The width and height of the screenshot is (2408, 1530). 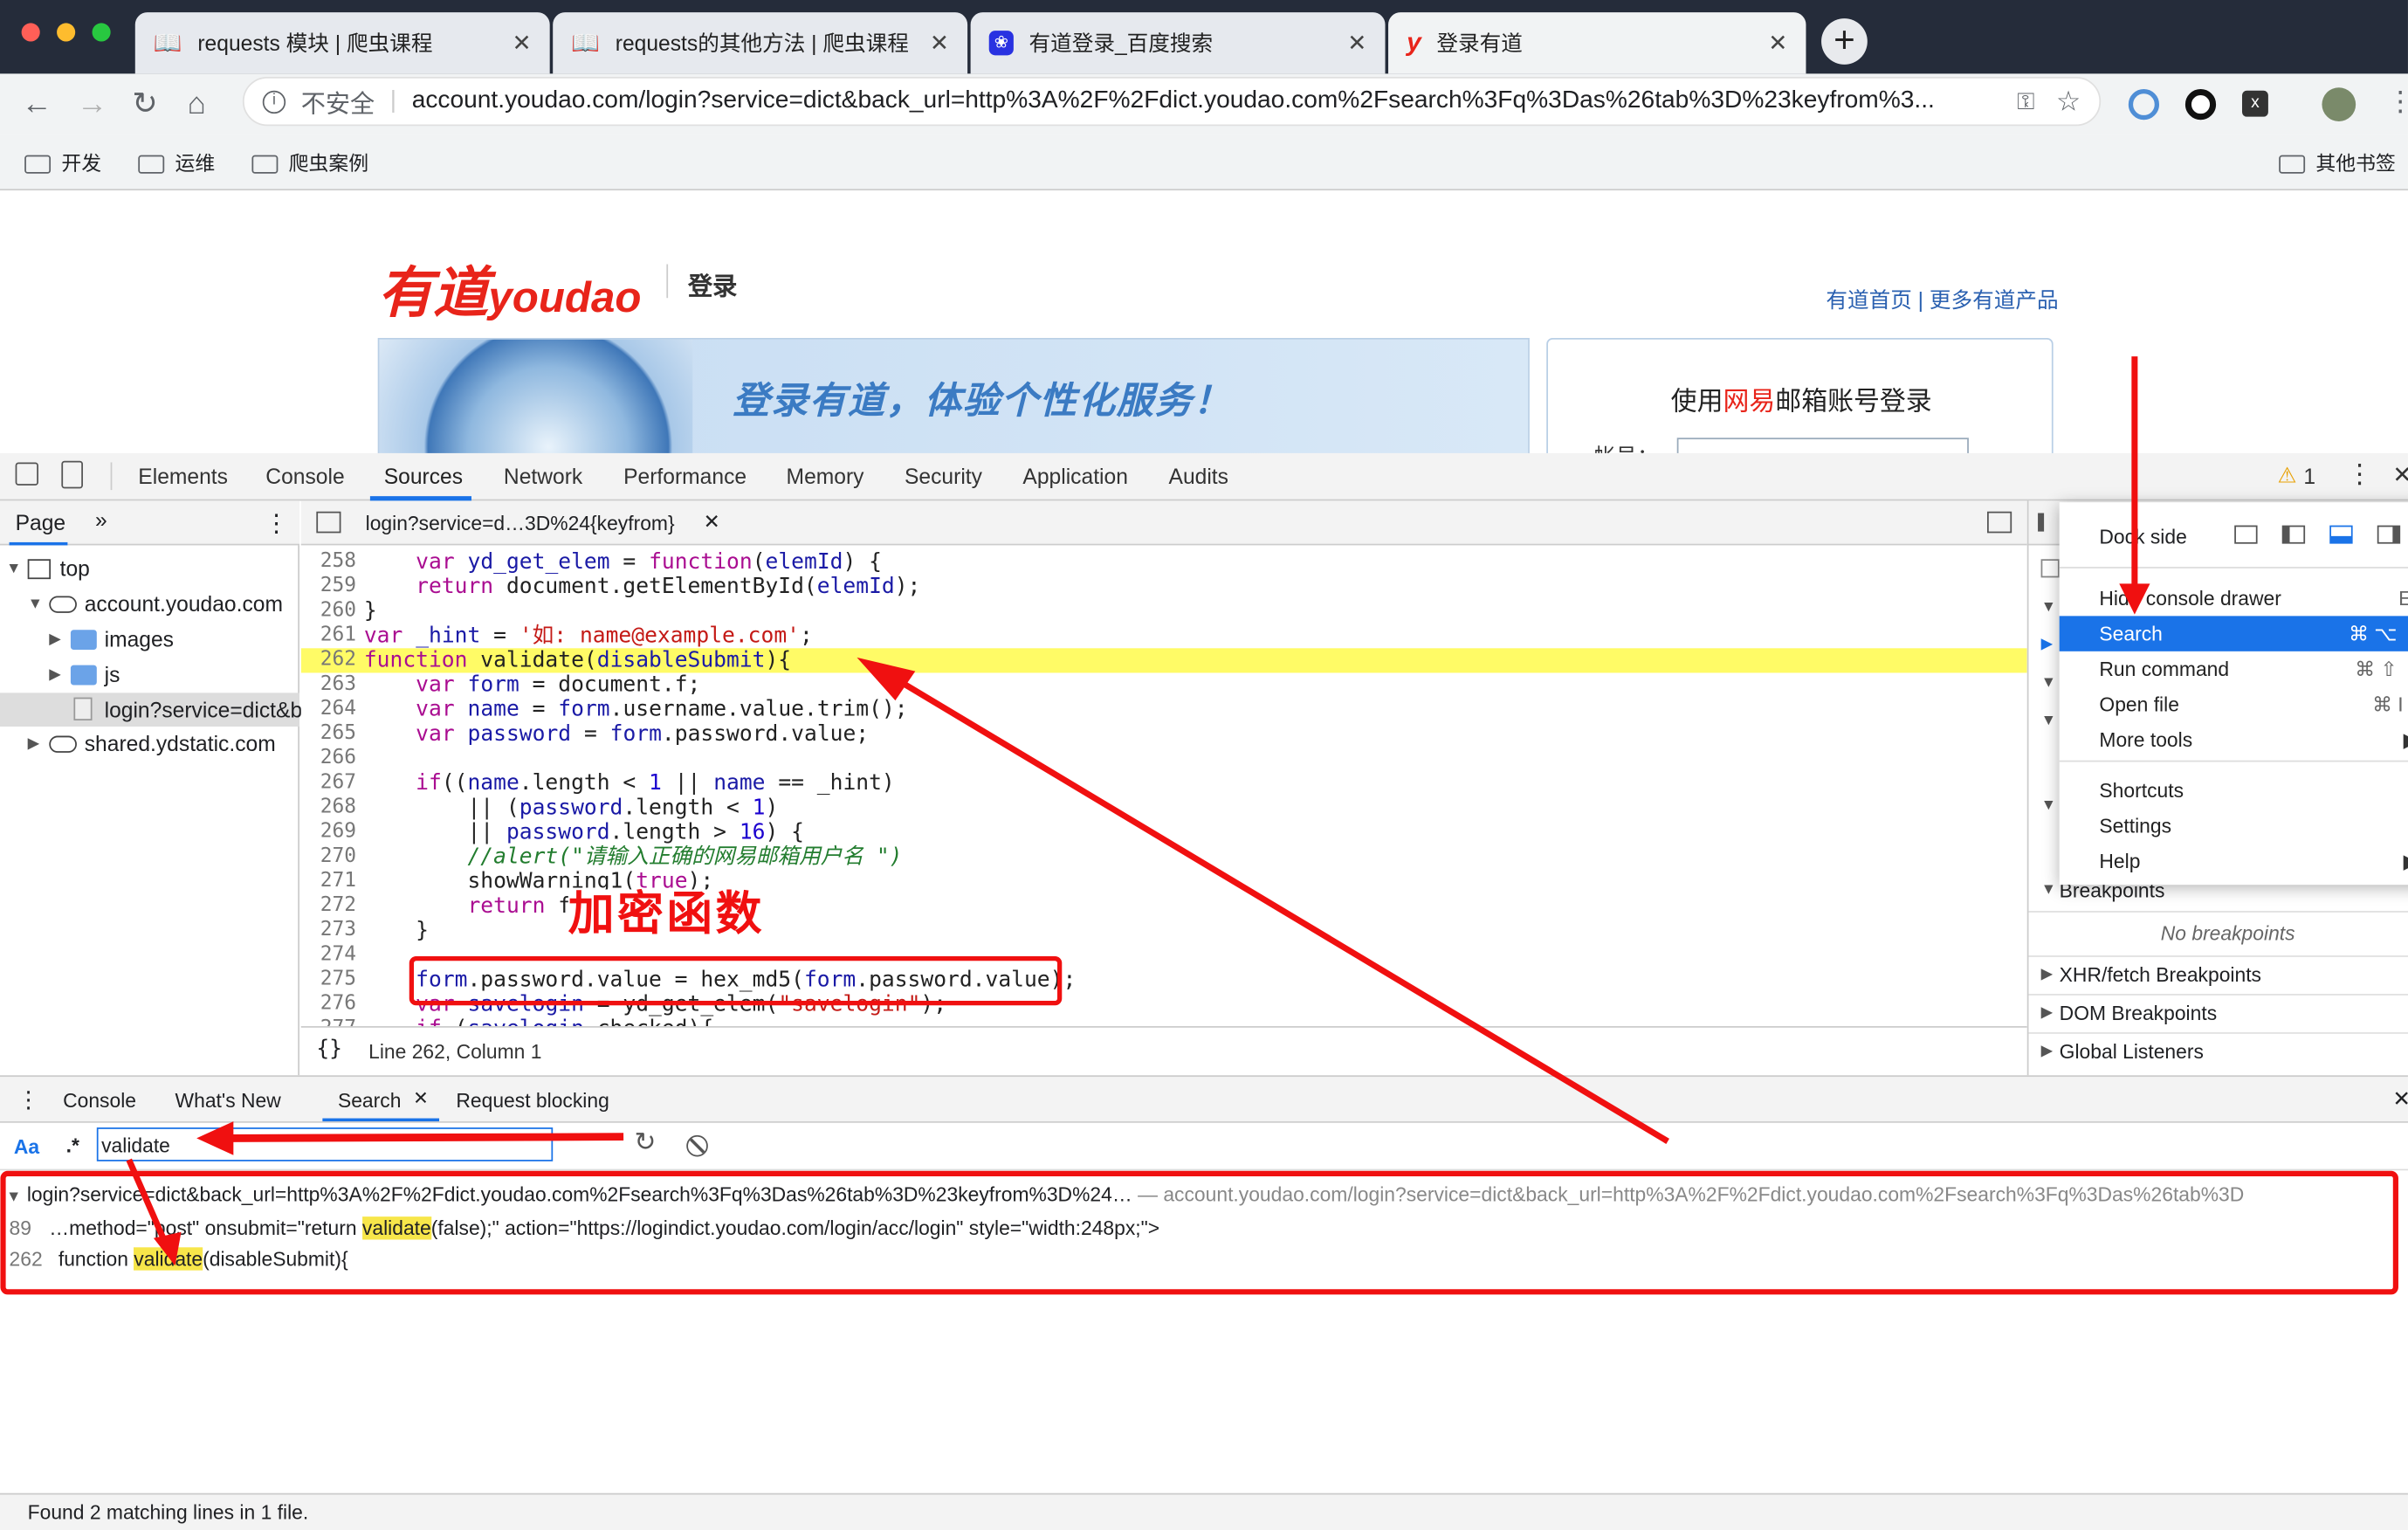 What do you see at coordinates (2360, 474) in the screenshot?
I see `devtools-menu-icon: ⋮` at bounding box center [2360, 474].